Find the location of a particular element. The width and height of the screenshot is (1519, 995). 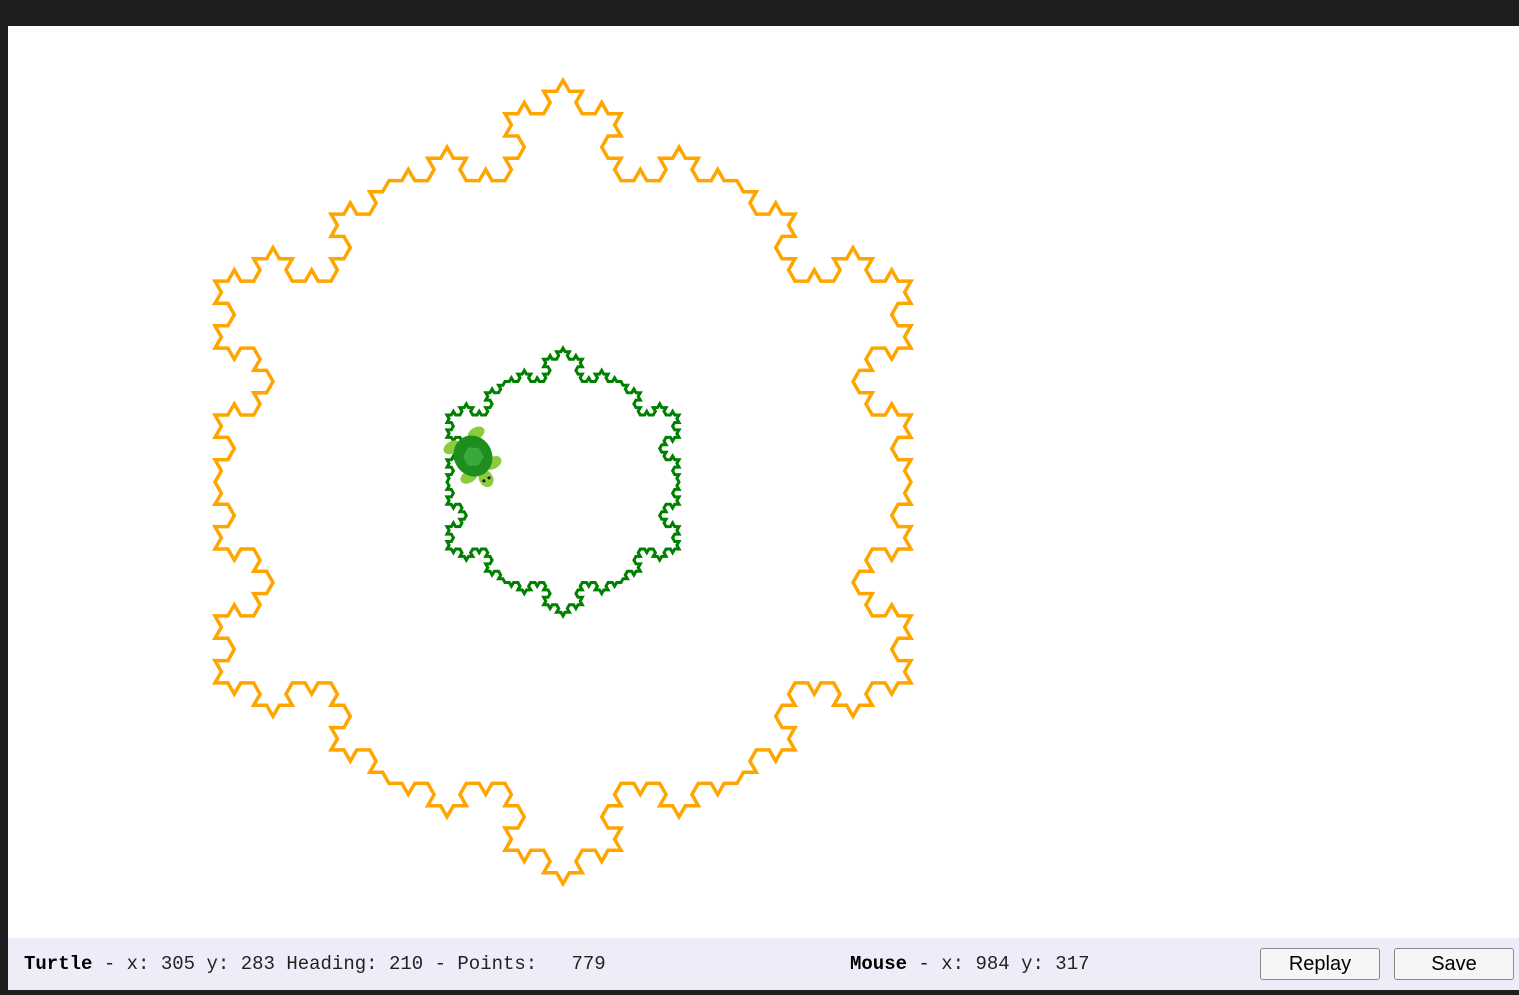

turtle-y-label: y: is located at coordinates (218, 964).